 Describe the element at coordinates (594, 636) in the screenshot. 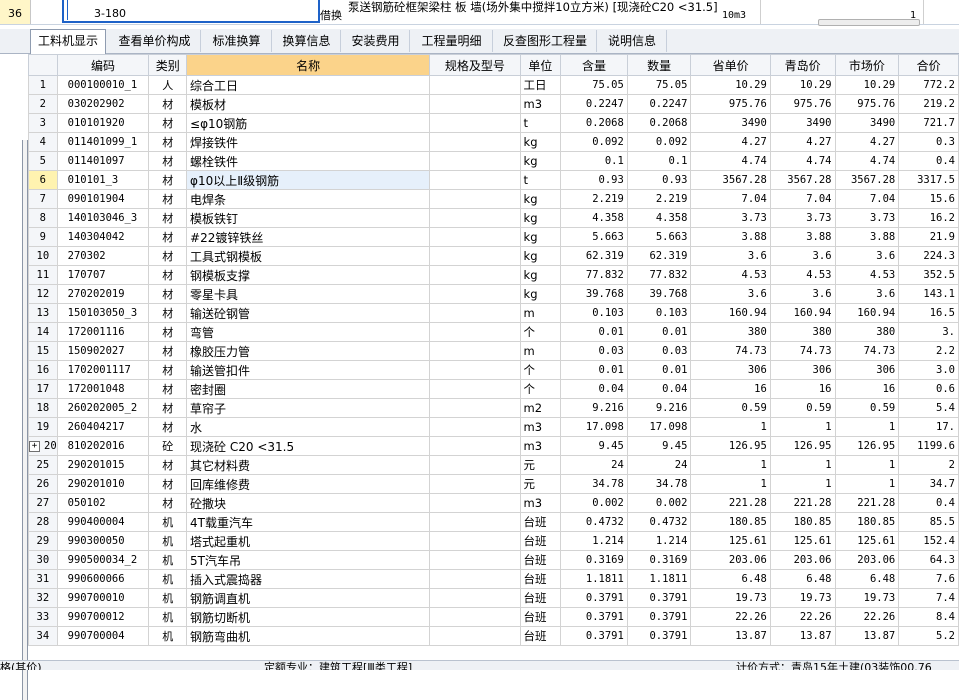

I see `cell-content: 0.3791` at that location.